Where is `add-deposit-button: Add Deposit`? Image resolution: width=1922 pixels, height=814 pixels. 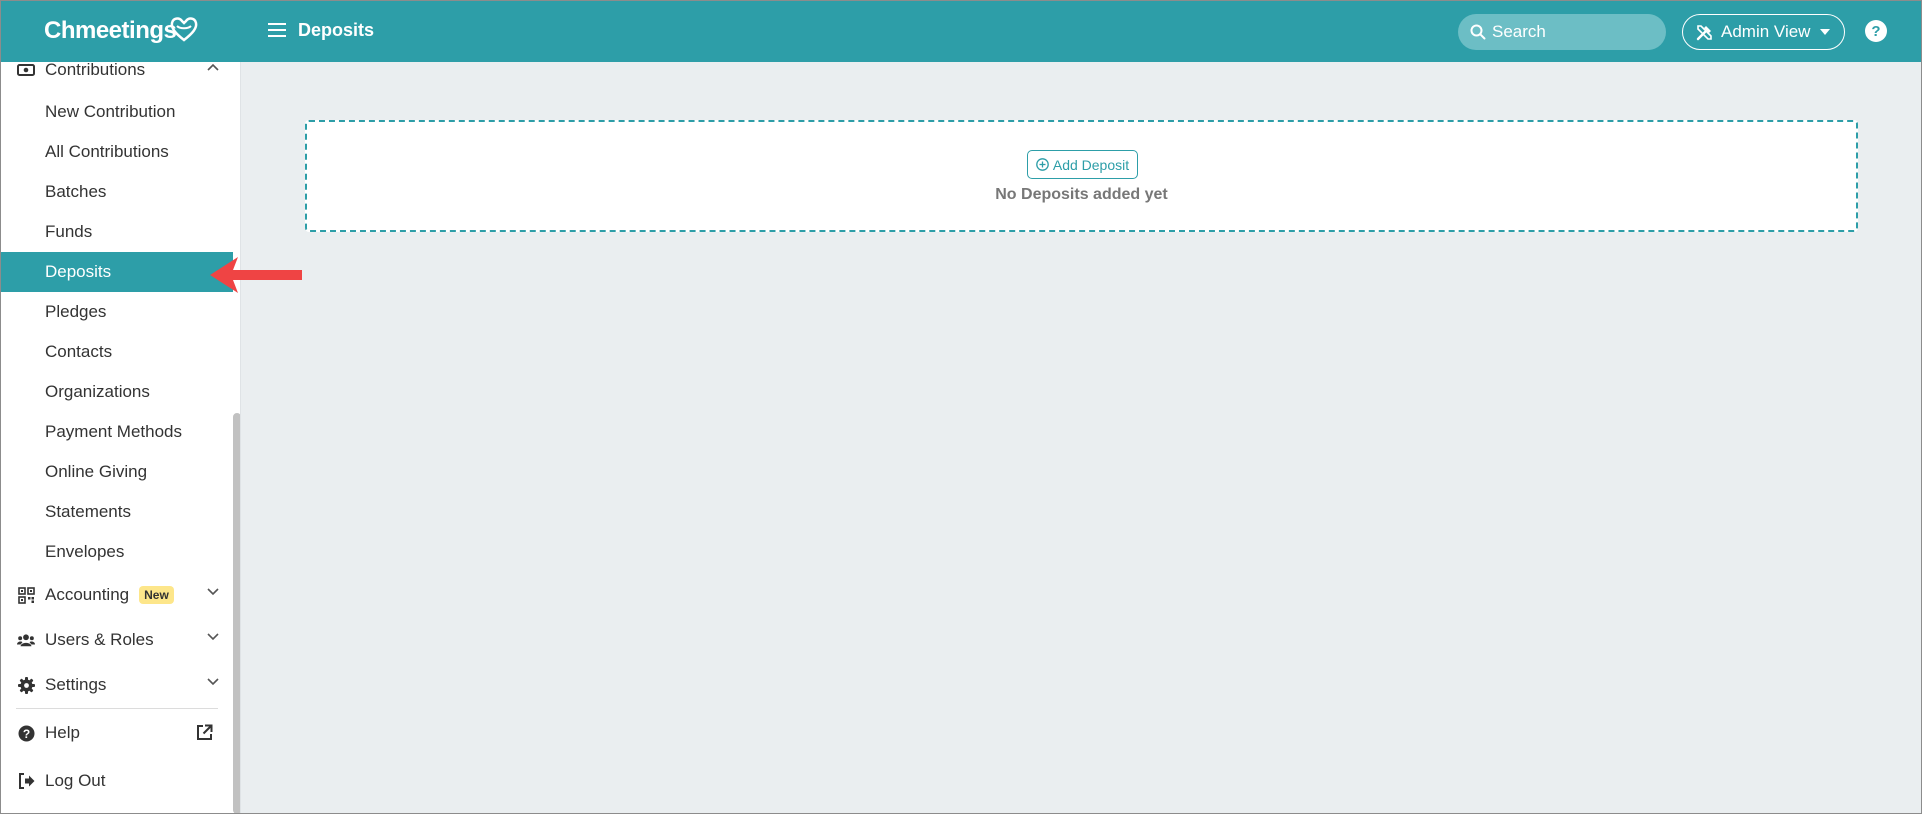 add-deposit-button: Add Deposit is located at coordinates (1082, 164).